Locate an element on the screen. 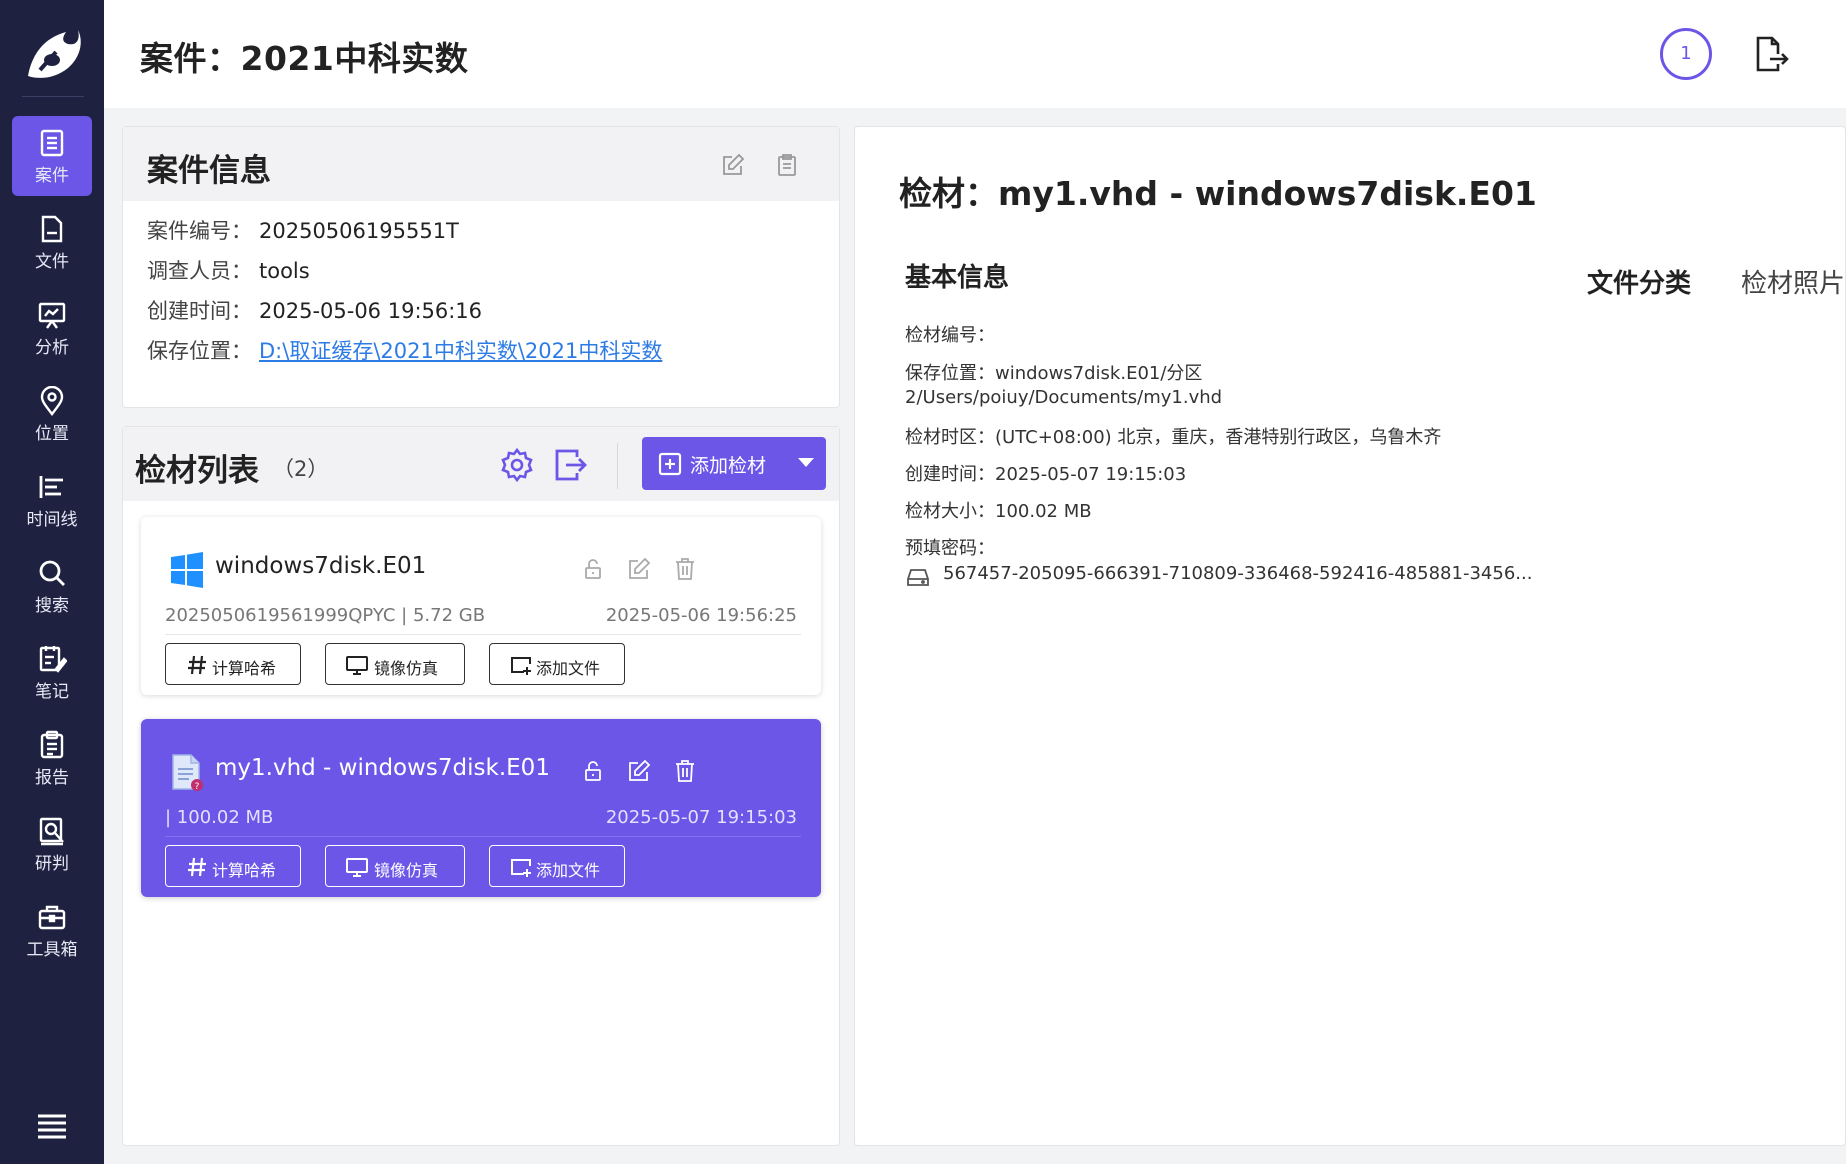 The image size is (1846, 1164). nav-item-file: 文件 is located at coordinates (52, 242).